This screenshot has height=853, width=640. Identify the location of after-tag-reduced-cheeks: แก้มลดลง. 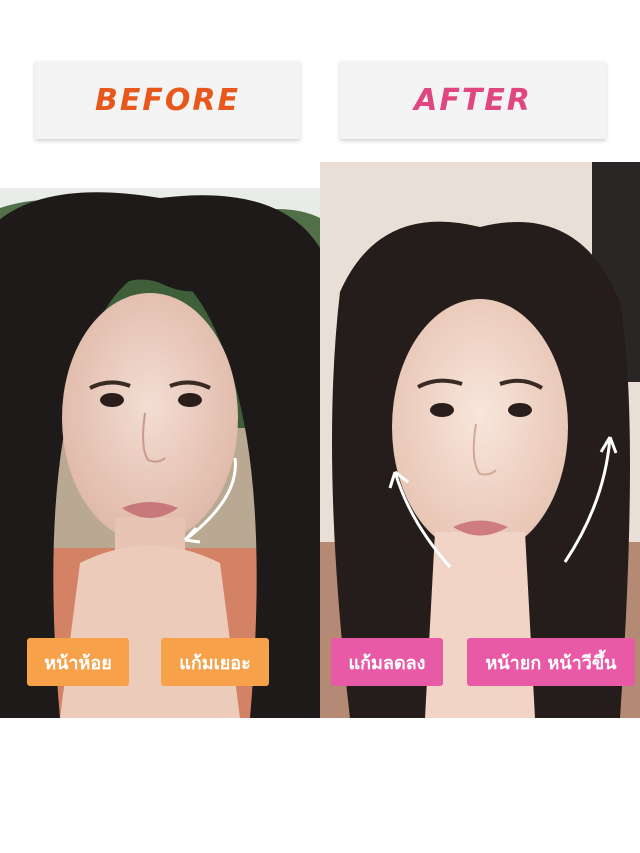
(387, 662).